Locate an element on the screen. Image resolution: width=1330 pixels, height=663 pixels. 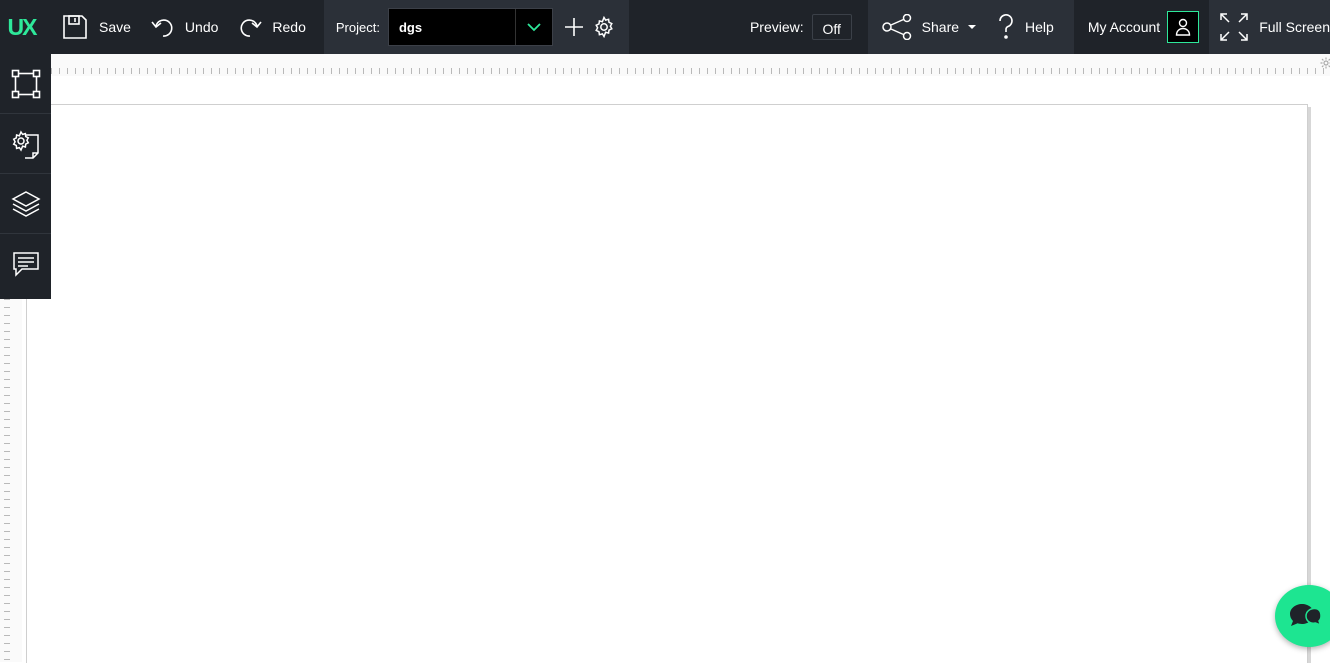
sidebar-item-layers is located at coordinates (25, 204).